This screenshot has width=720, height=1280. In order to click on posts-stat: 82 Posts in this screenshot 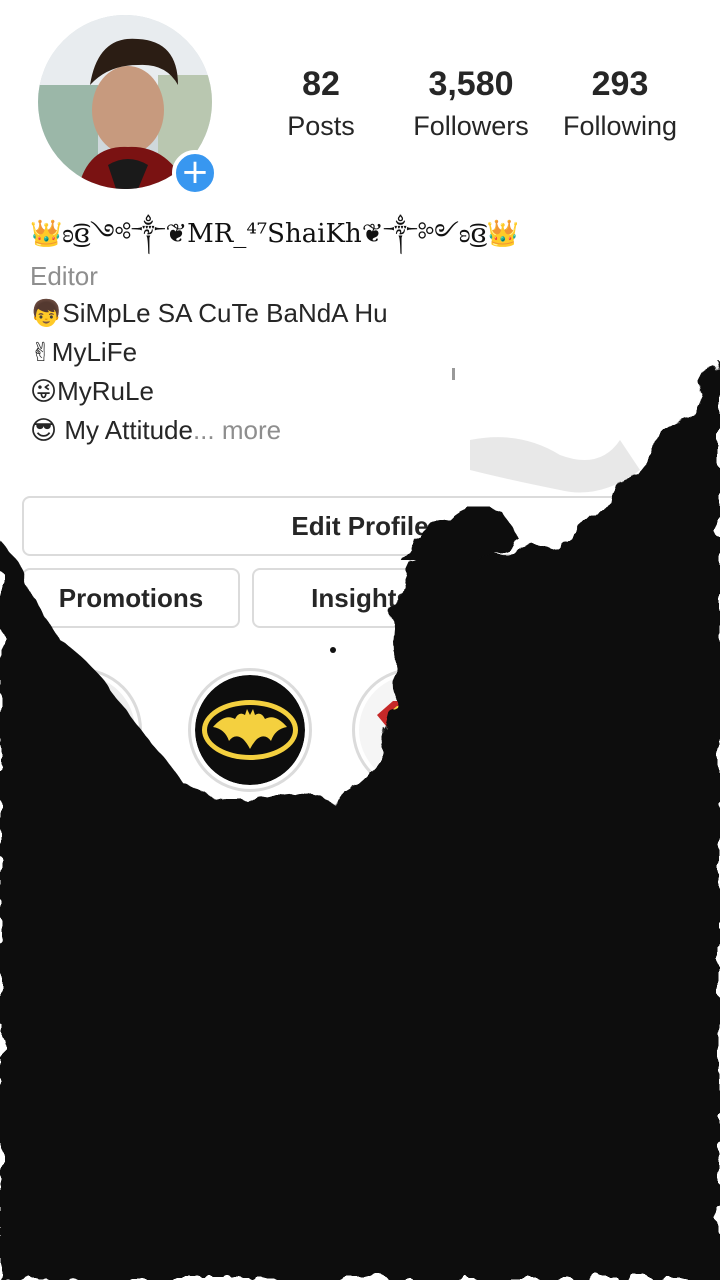, I will do `click(321, 104)`.